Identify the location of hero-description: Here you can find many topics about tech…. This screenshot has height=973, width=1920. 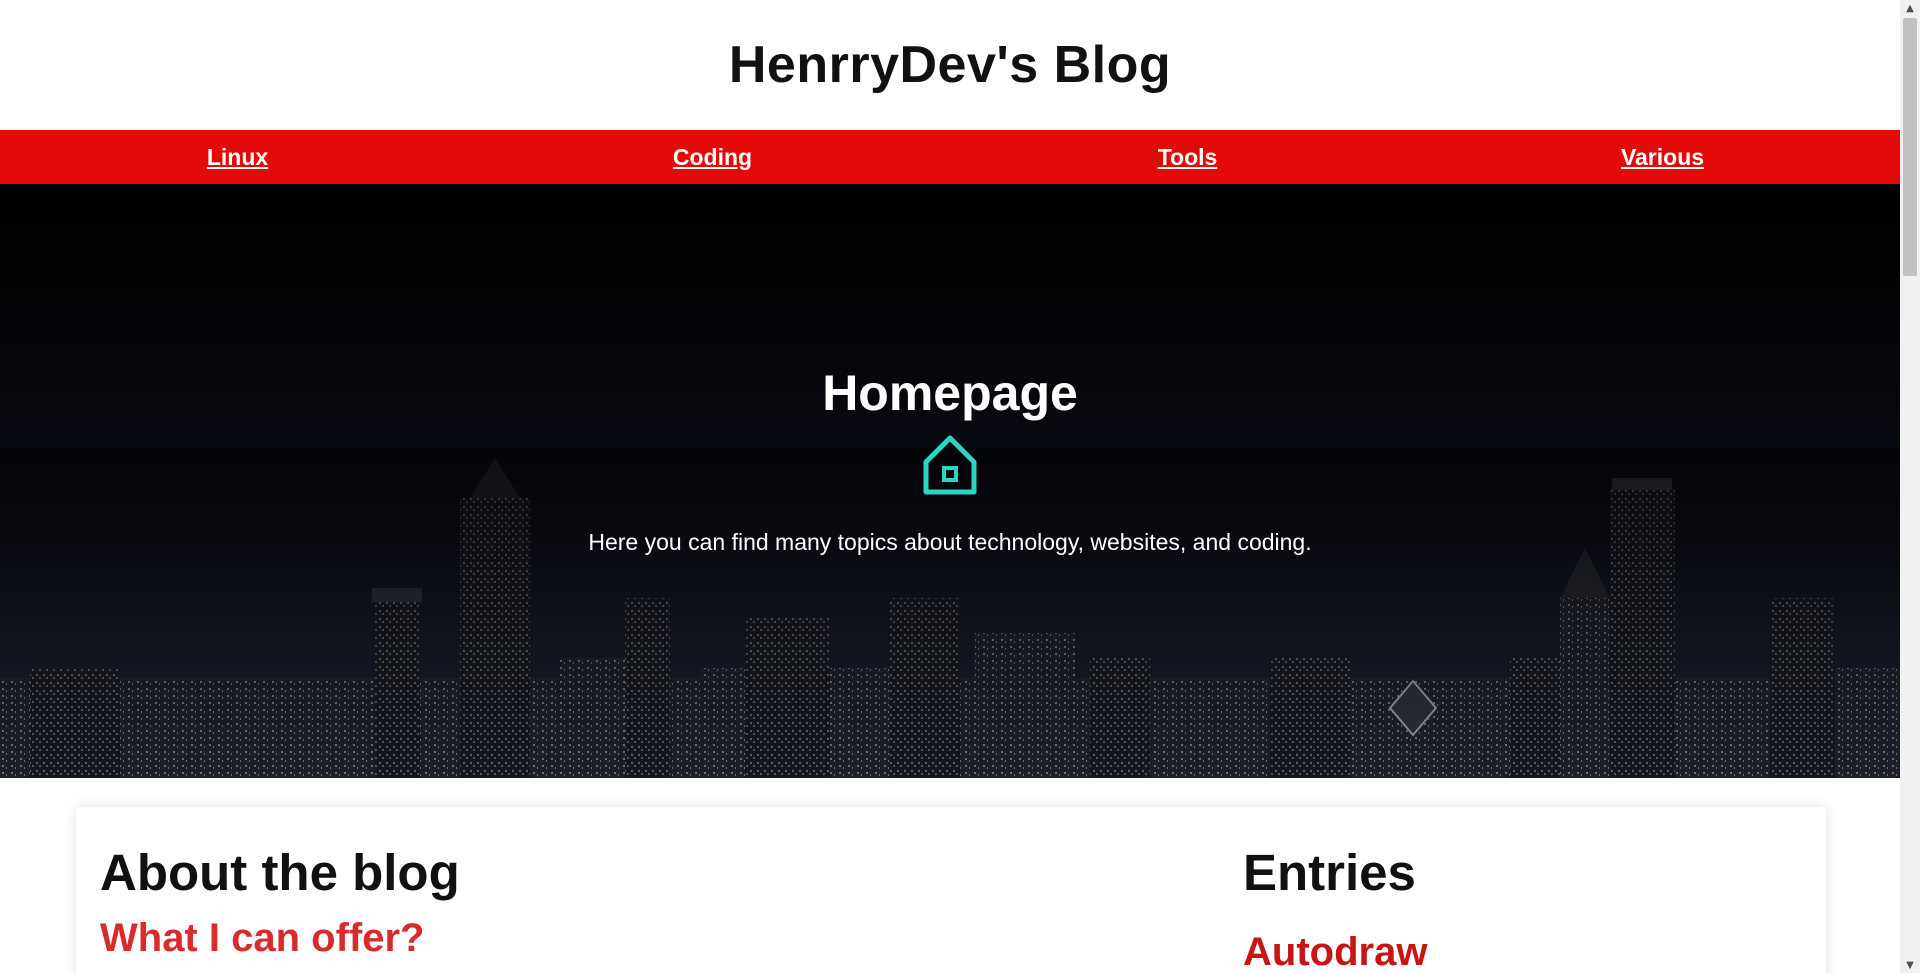
(950, 542).